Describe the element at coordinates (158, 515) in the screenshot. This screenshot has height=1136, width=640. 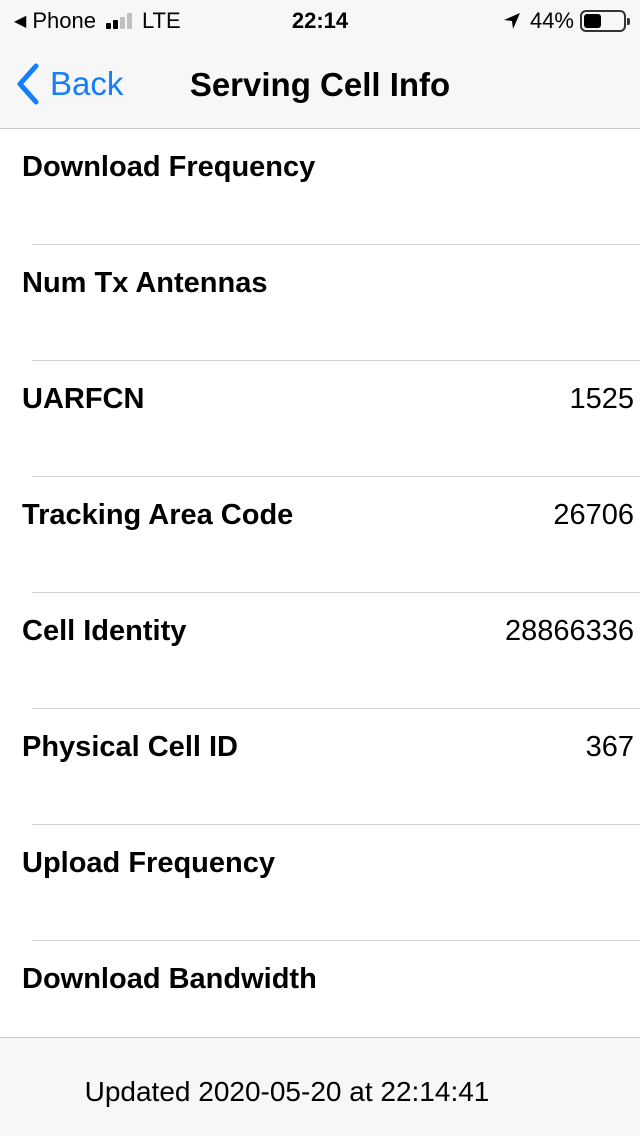
I see `row-label: Tracking Area Code` at that location.